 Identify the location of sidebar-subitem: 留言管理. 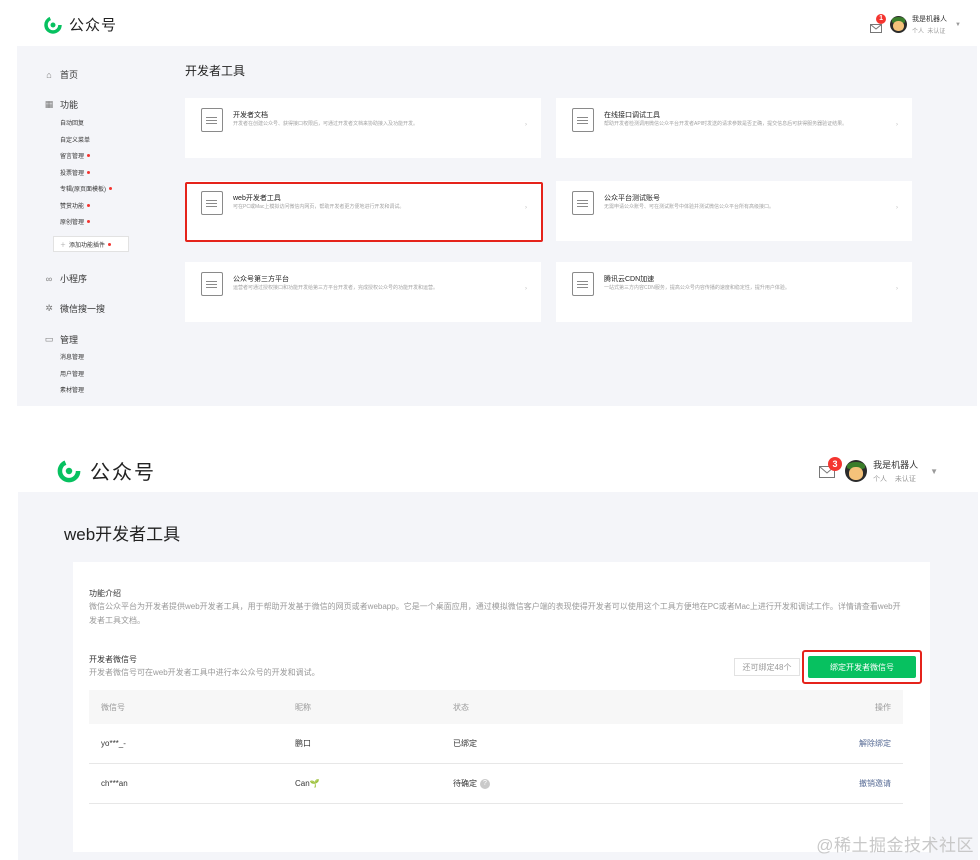
(75, 155).